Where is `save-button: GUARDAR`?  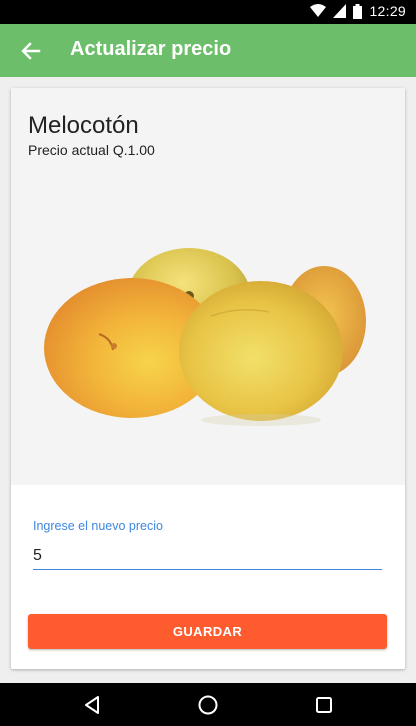 save-button: GUARDAR is located at coordinates (207, 631).